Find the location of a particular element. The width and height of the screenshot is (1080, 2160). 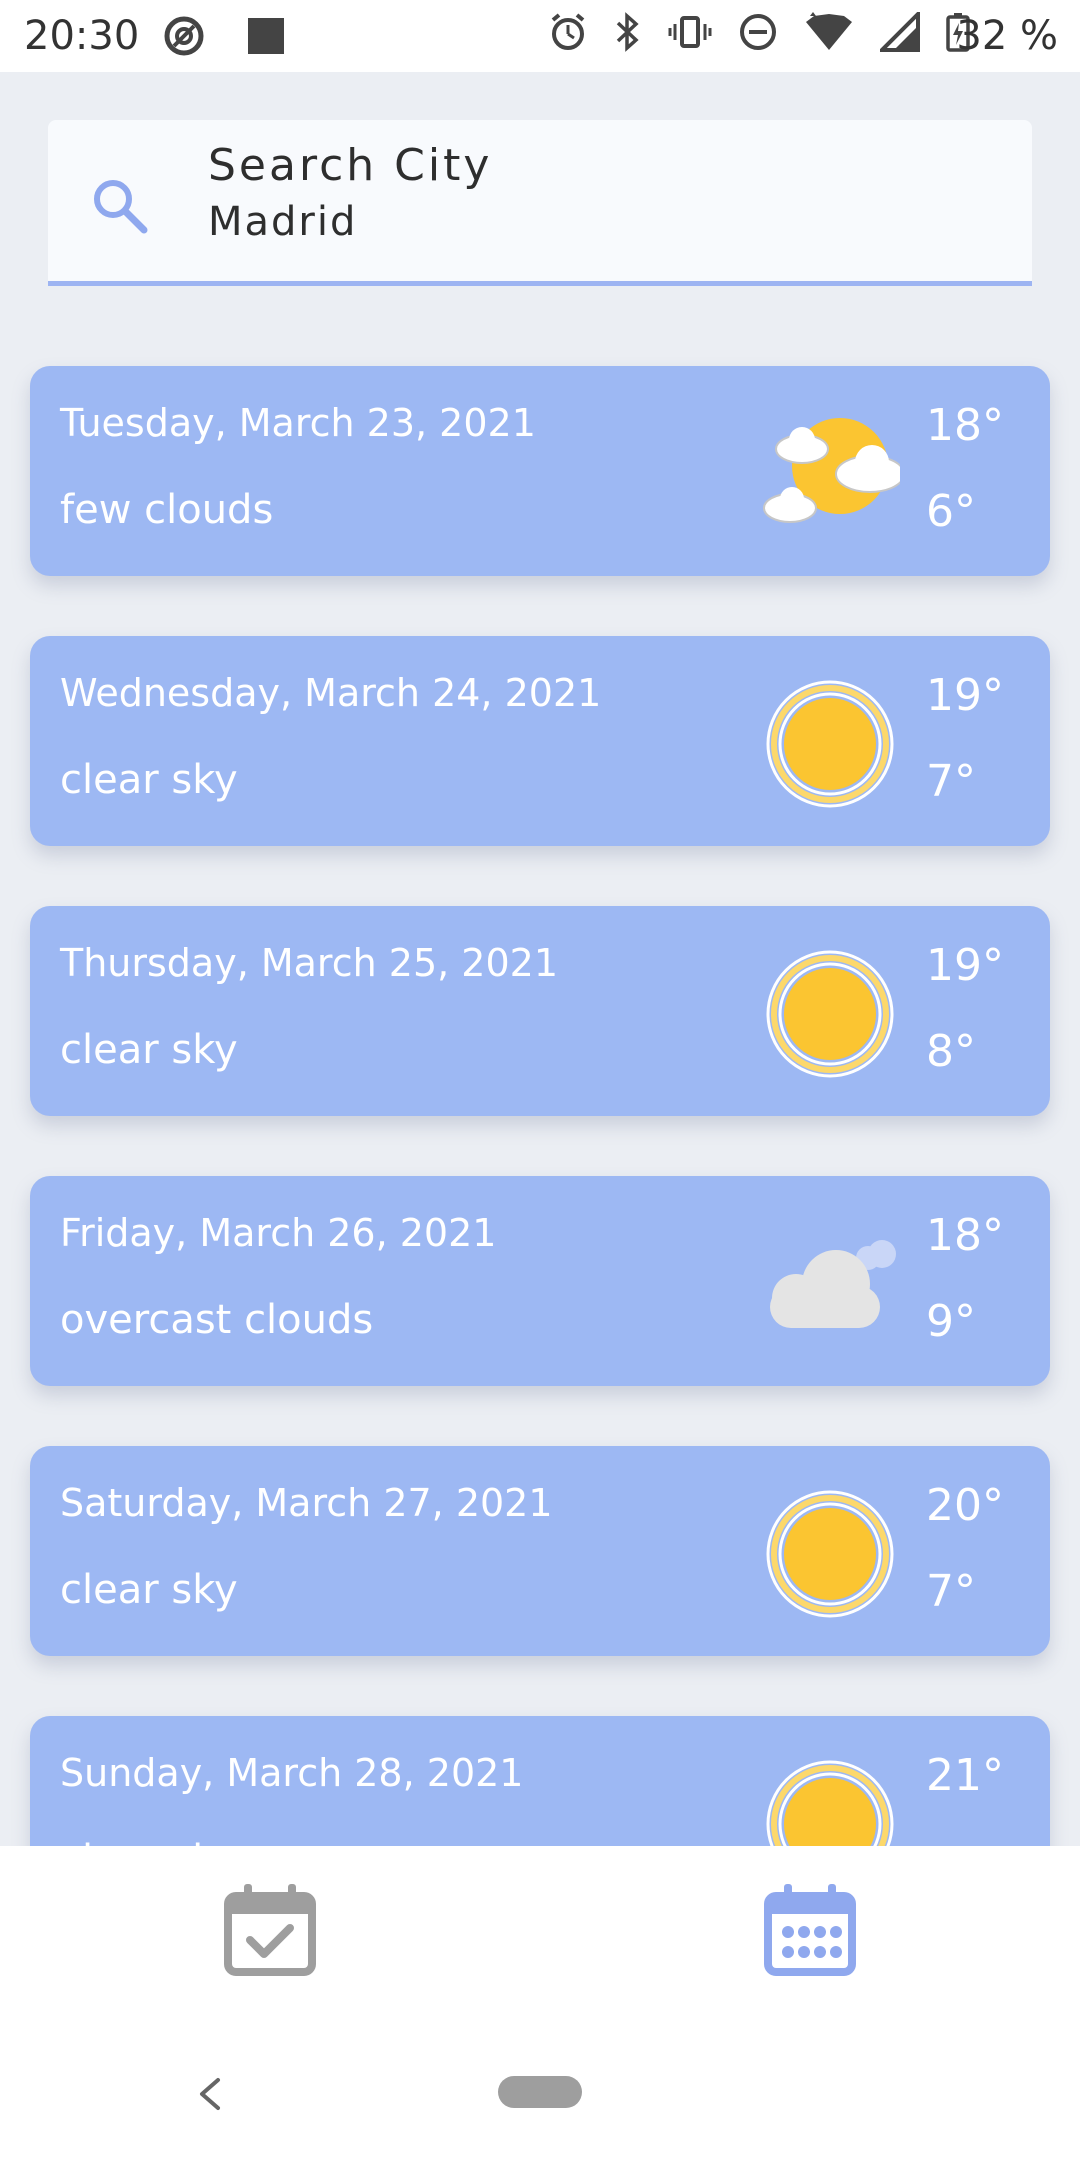

search-input is located at coordinates (558, 222).